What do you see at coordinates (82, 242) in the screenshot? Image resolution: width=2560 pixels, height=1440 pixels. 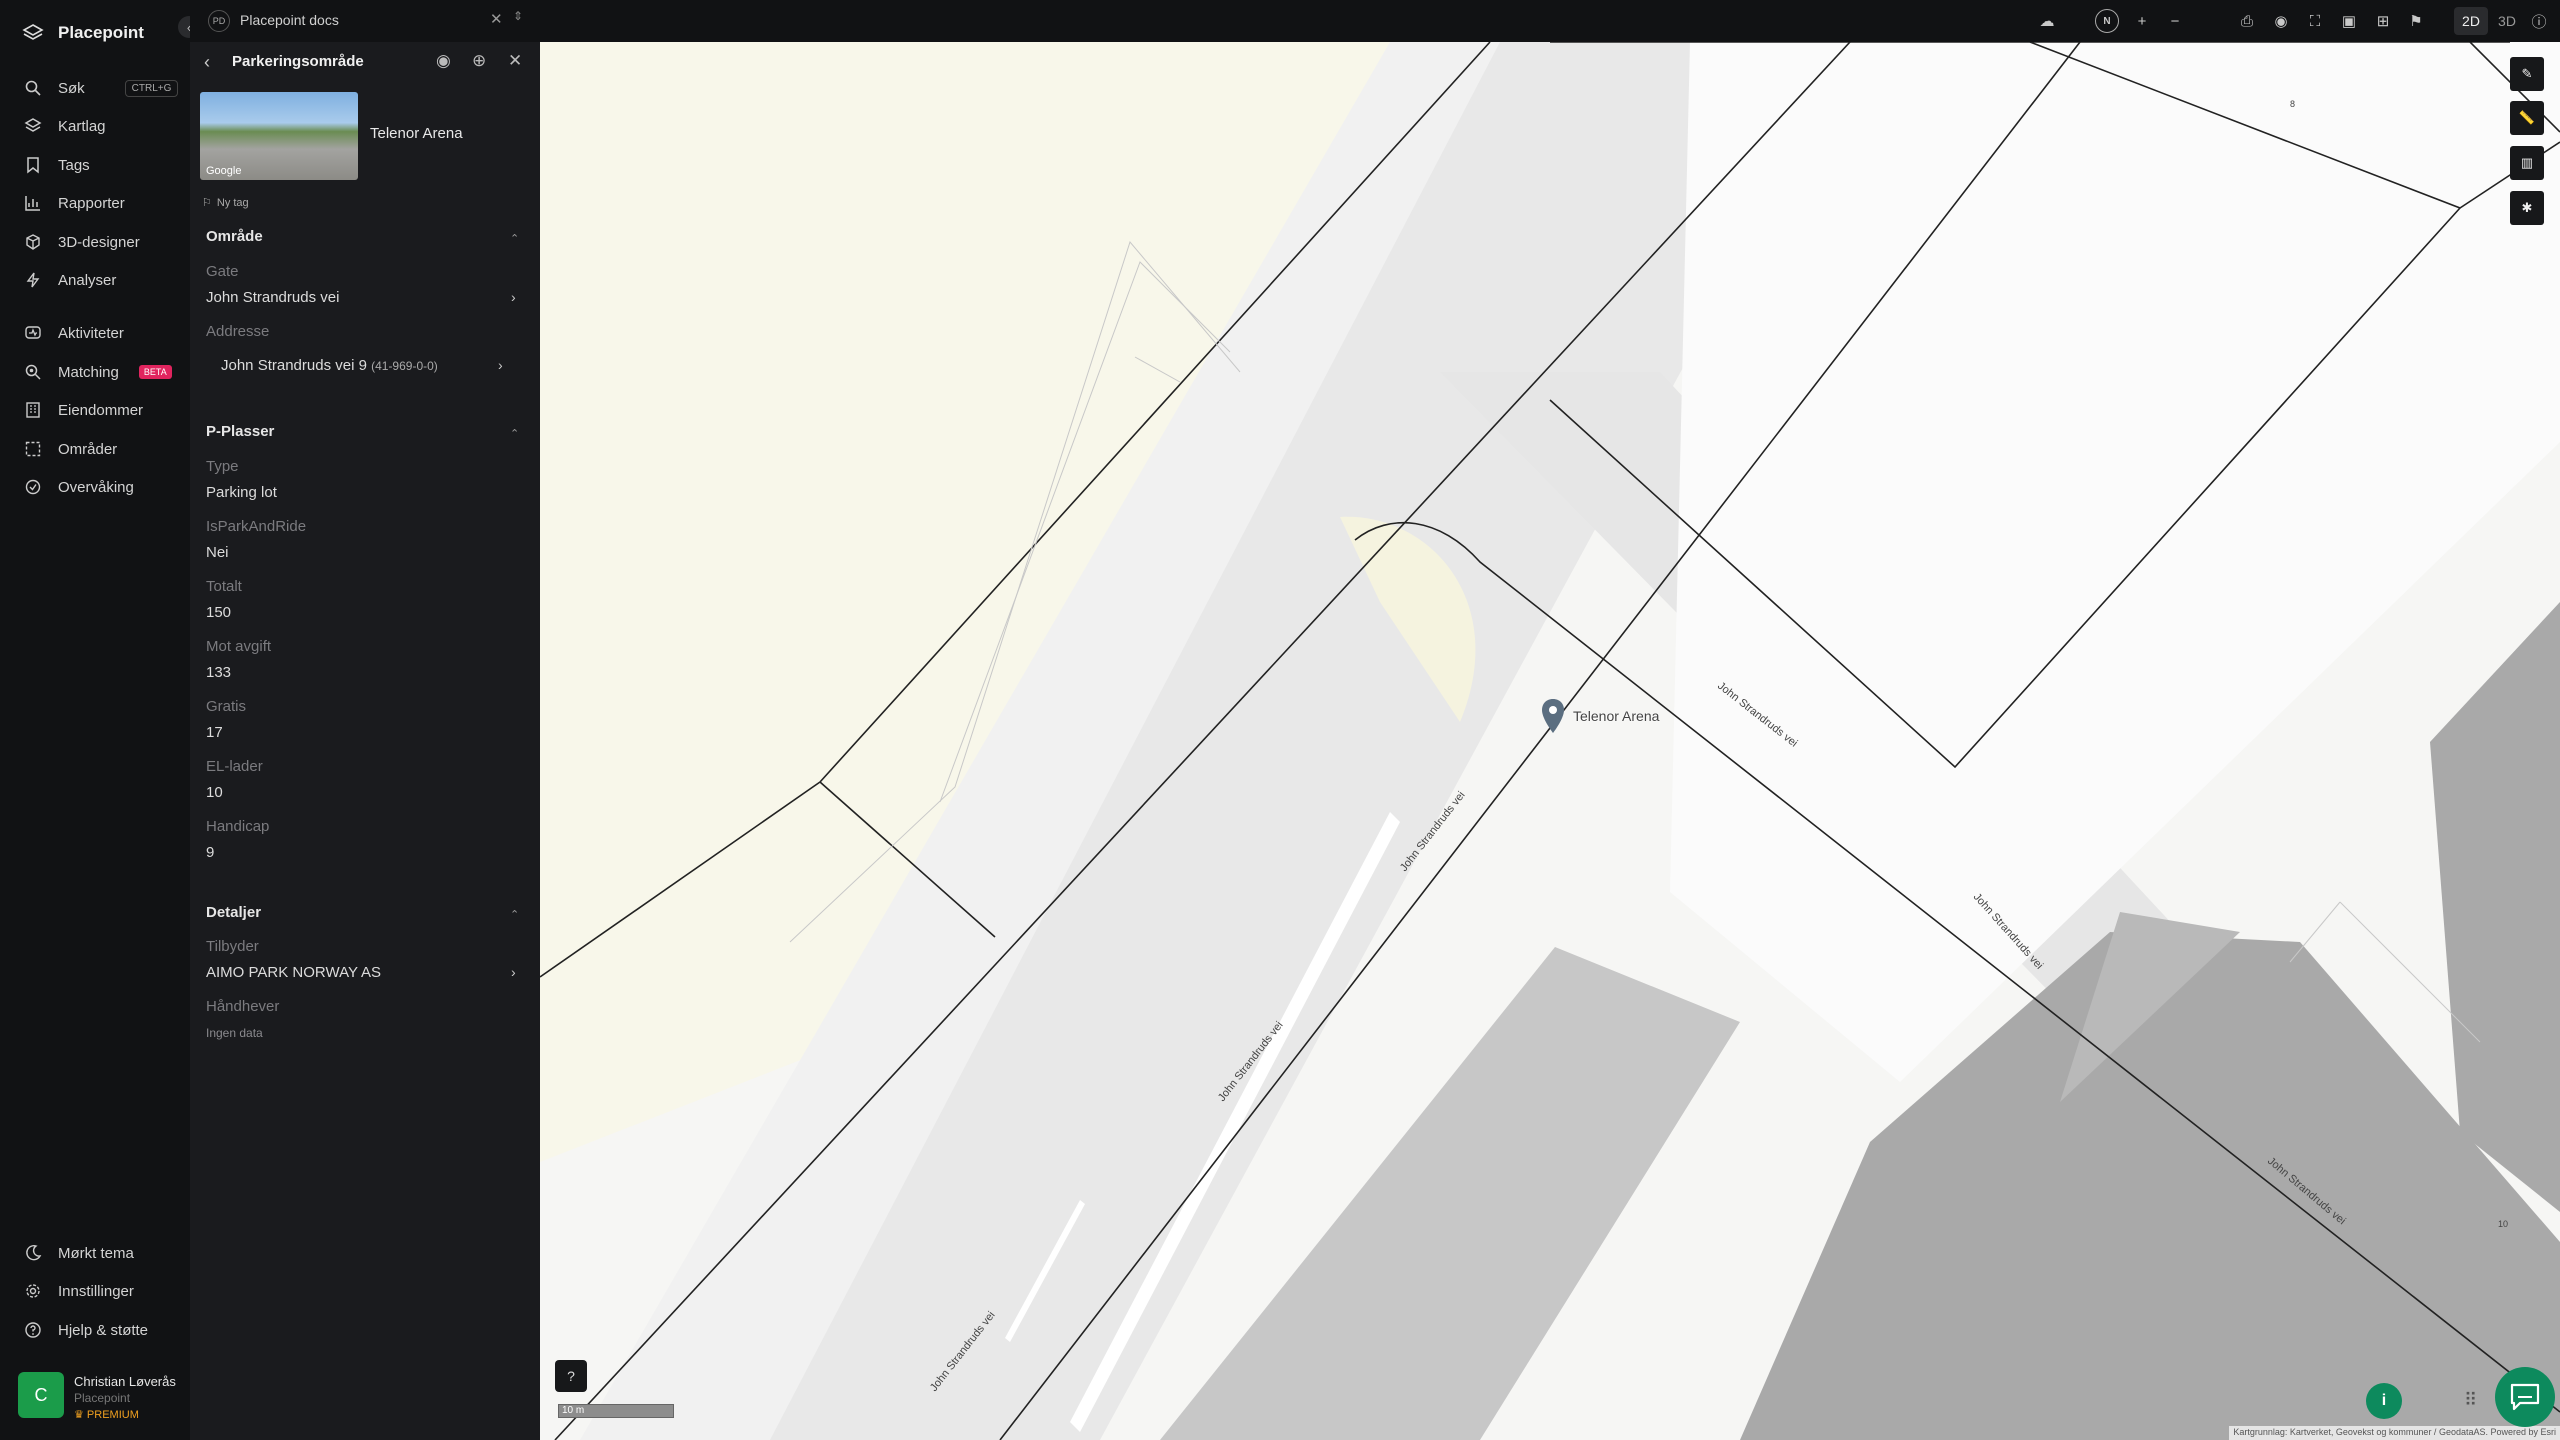 I see `nav-item-3d-designer: 3D-designer` at bounding box center [82, 242].